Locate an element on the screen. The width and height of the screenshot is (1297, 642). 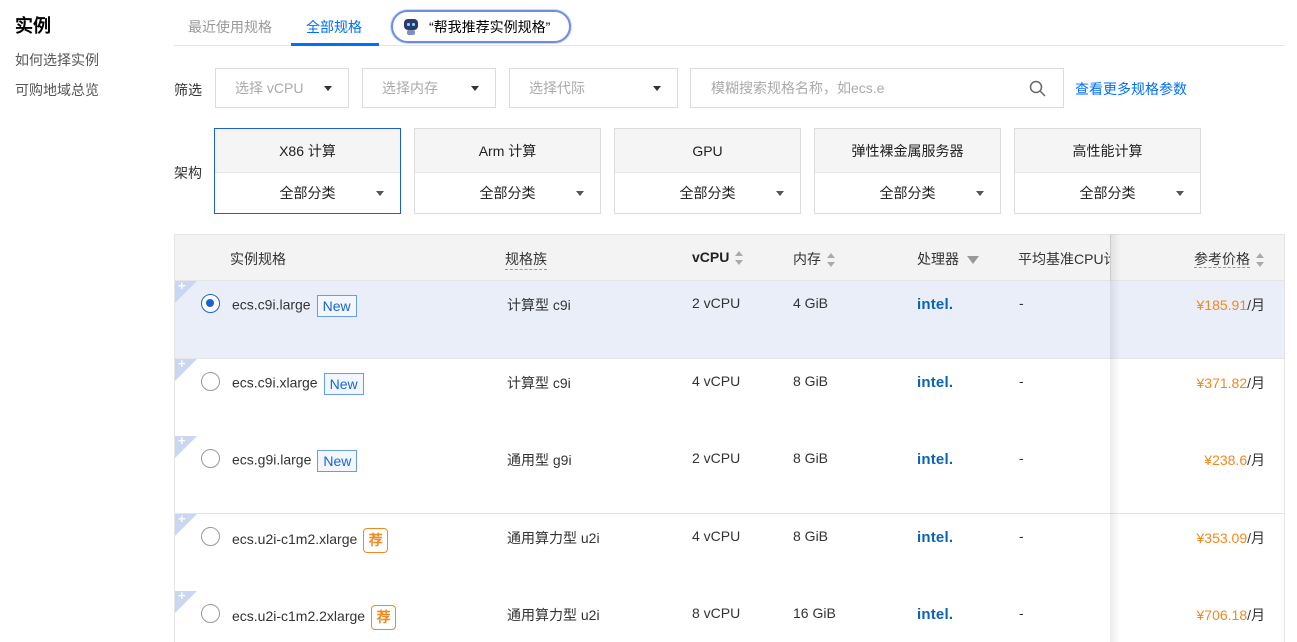
arch-card-arm: Arm 计算 全部分类 is located at coordinates (507, 171).